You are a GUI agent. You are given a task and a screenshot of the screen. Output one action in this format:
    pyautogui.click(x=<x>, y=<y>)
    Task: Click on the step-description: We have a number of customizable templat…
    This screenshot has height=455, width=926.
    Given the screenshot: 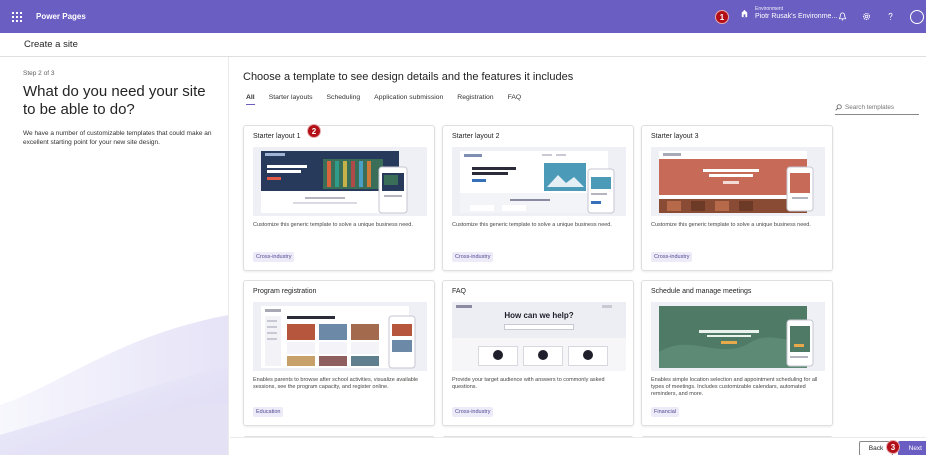 What is the action you would take?
    pyautogui.click(x=117, y=138)
    